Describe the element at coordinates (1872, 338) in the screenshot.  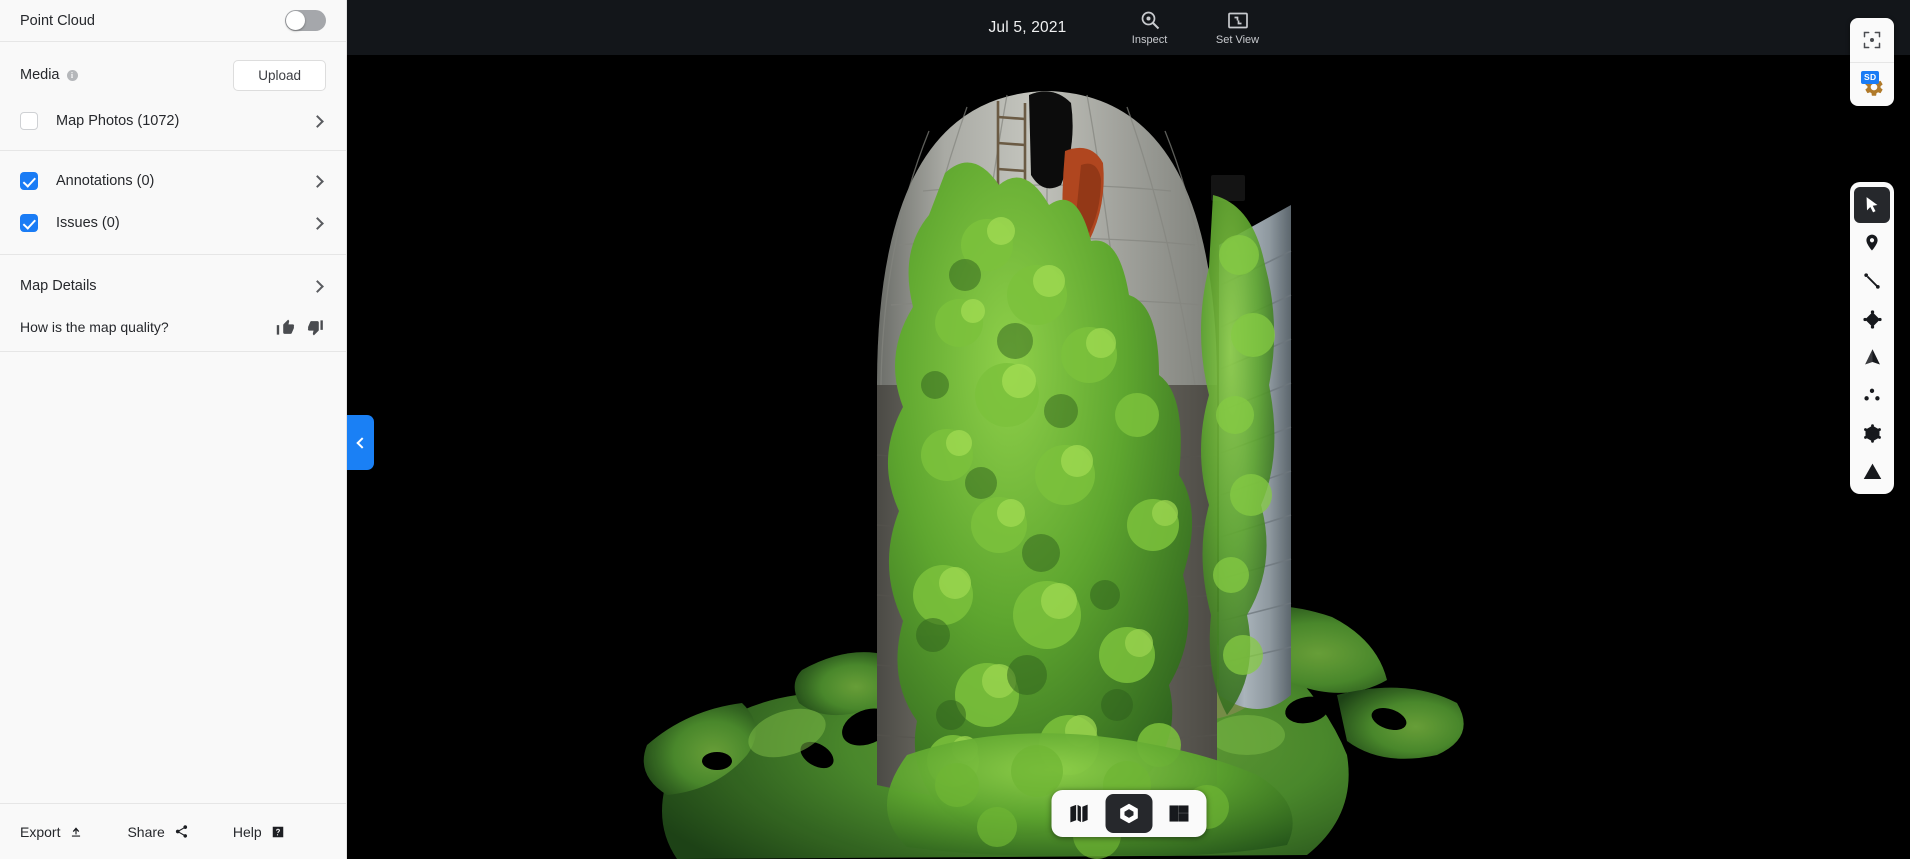
I see `measurement-tool-palette` at that location.